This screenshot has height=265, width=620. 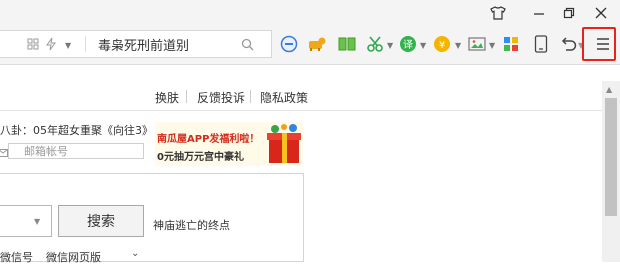 What do you see at coordinates (569, 13) in the screenshot?
I see `restore-icon` at bounding box center [569, 13].